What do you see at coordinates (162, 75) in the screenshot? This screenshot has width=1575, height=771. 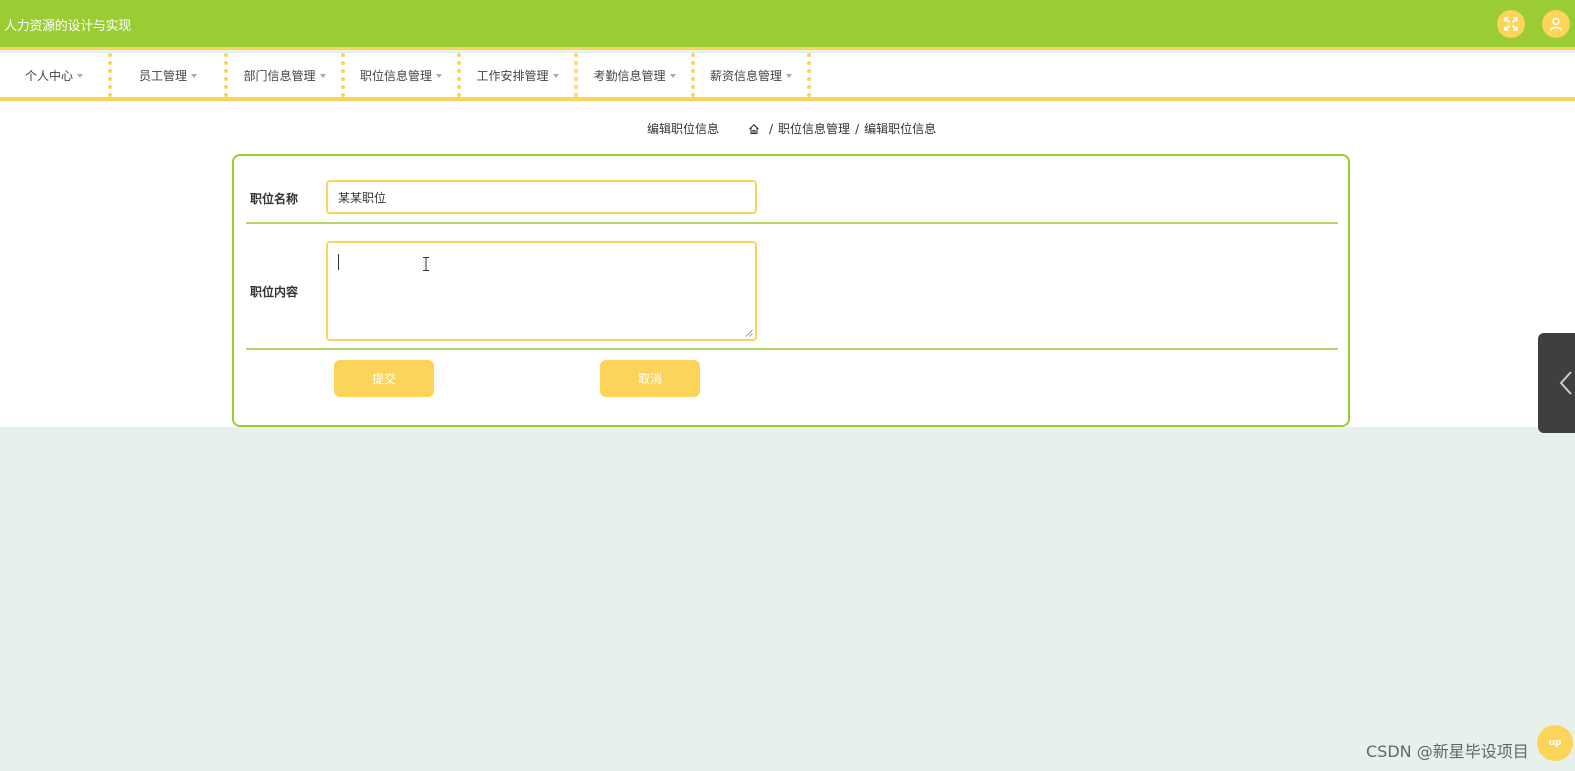 I see `nav-item-label: 员工管理` at bounding box center [162, 75].